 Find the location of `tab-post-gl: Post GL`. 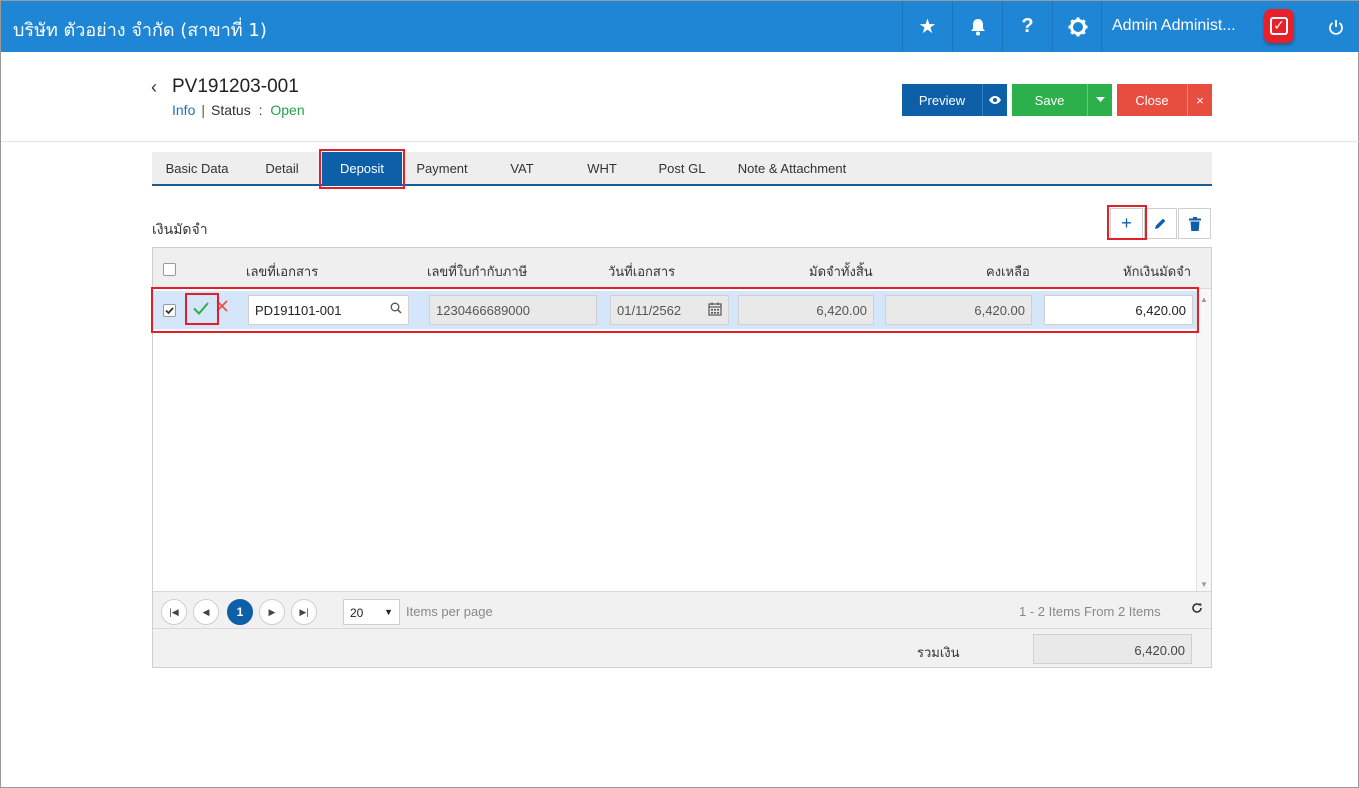

tab-post-gl: Post GL is located at coordinates (682, 169).